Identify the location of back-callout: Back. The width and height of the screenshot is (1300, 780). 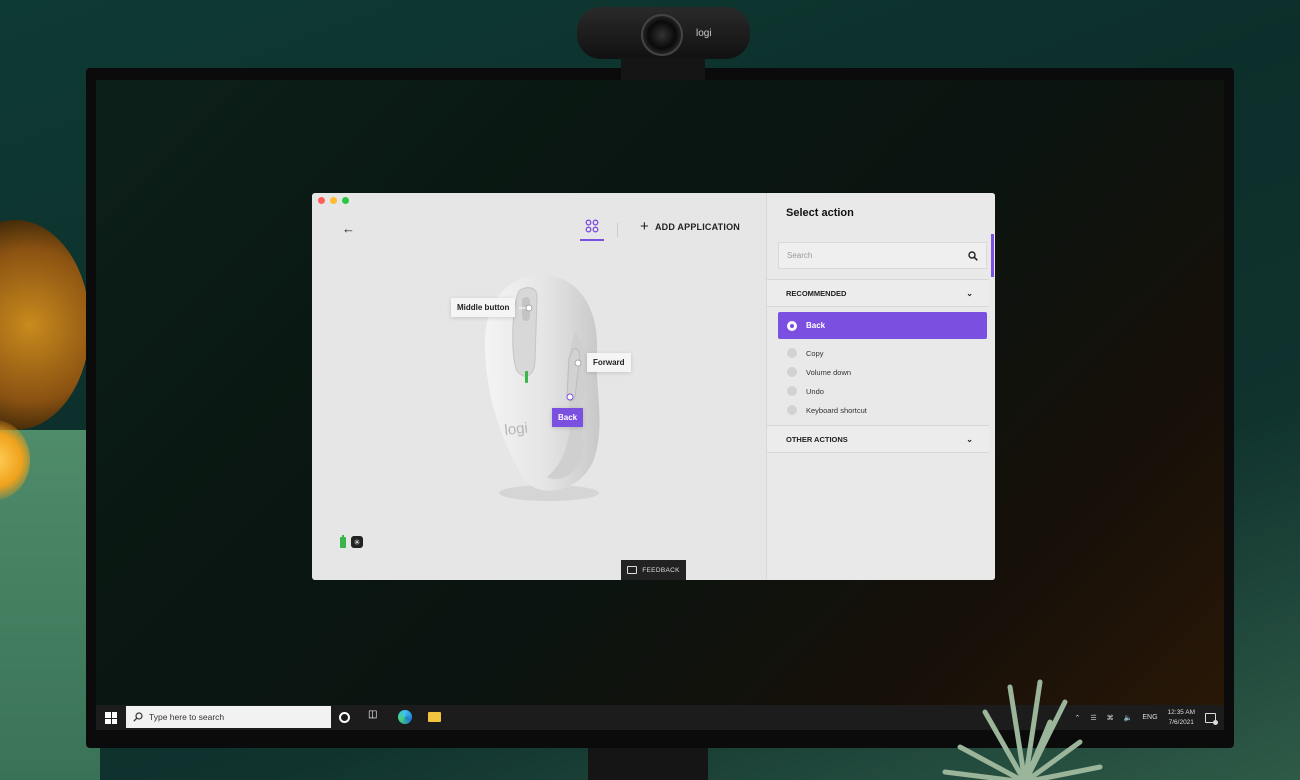
(568, 417).